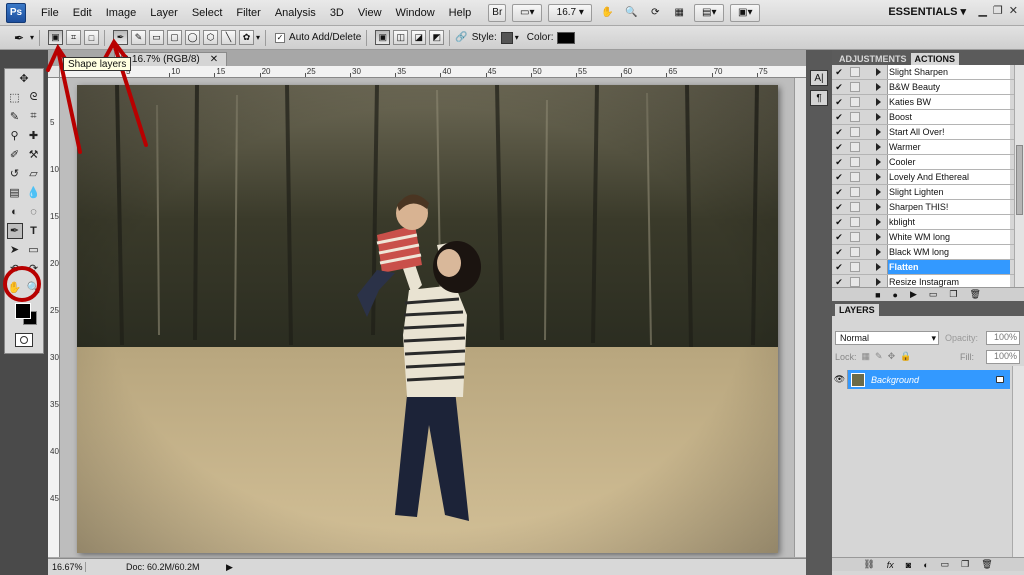 This screenshot has width=1024, height=575. Describe the element at coordinates (998, 10) in the screenshot. I see `restore-icon: ❐` at that location.